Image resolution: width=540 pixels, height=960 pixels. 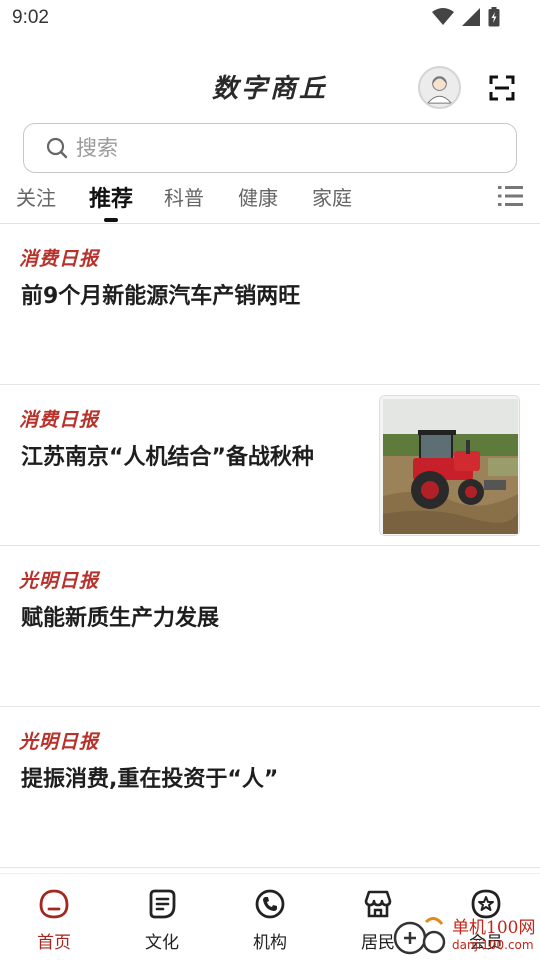 What do you see at coordinates (162, 904) in the screenshot?
I see `document-icon` at bounding box center [162, 904].